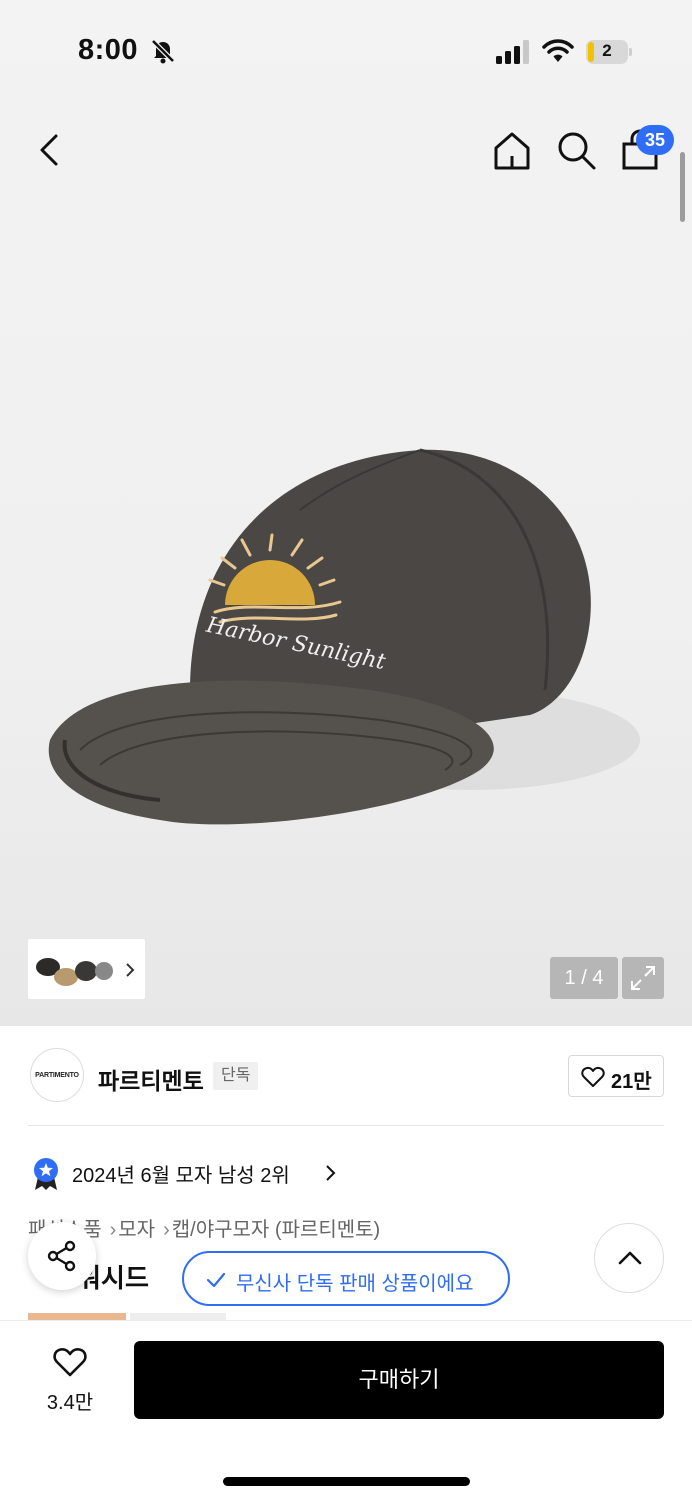 Image resolution: width=692 pixels, height=1500 pixels. Describe the element at coordinates (576, 150) in the screenshot. I see `search-icon` at that location.